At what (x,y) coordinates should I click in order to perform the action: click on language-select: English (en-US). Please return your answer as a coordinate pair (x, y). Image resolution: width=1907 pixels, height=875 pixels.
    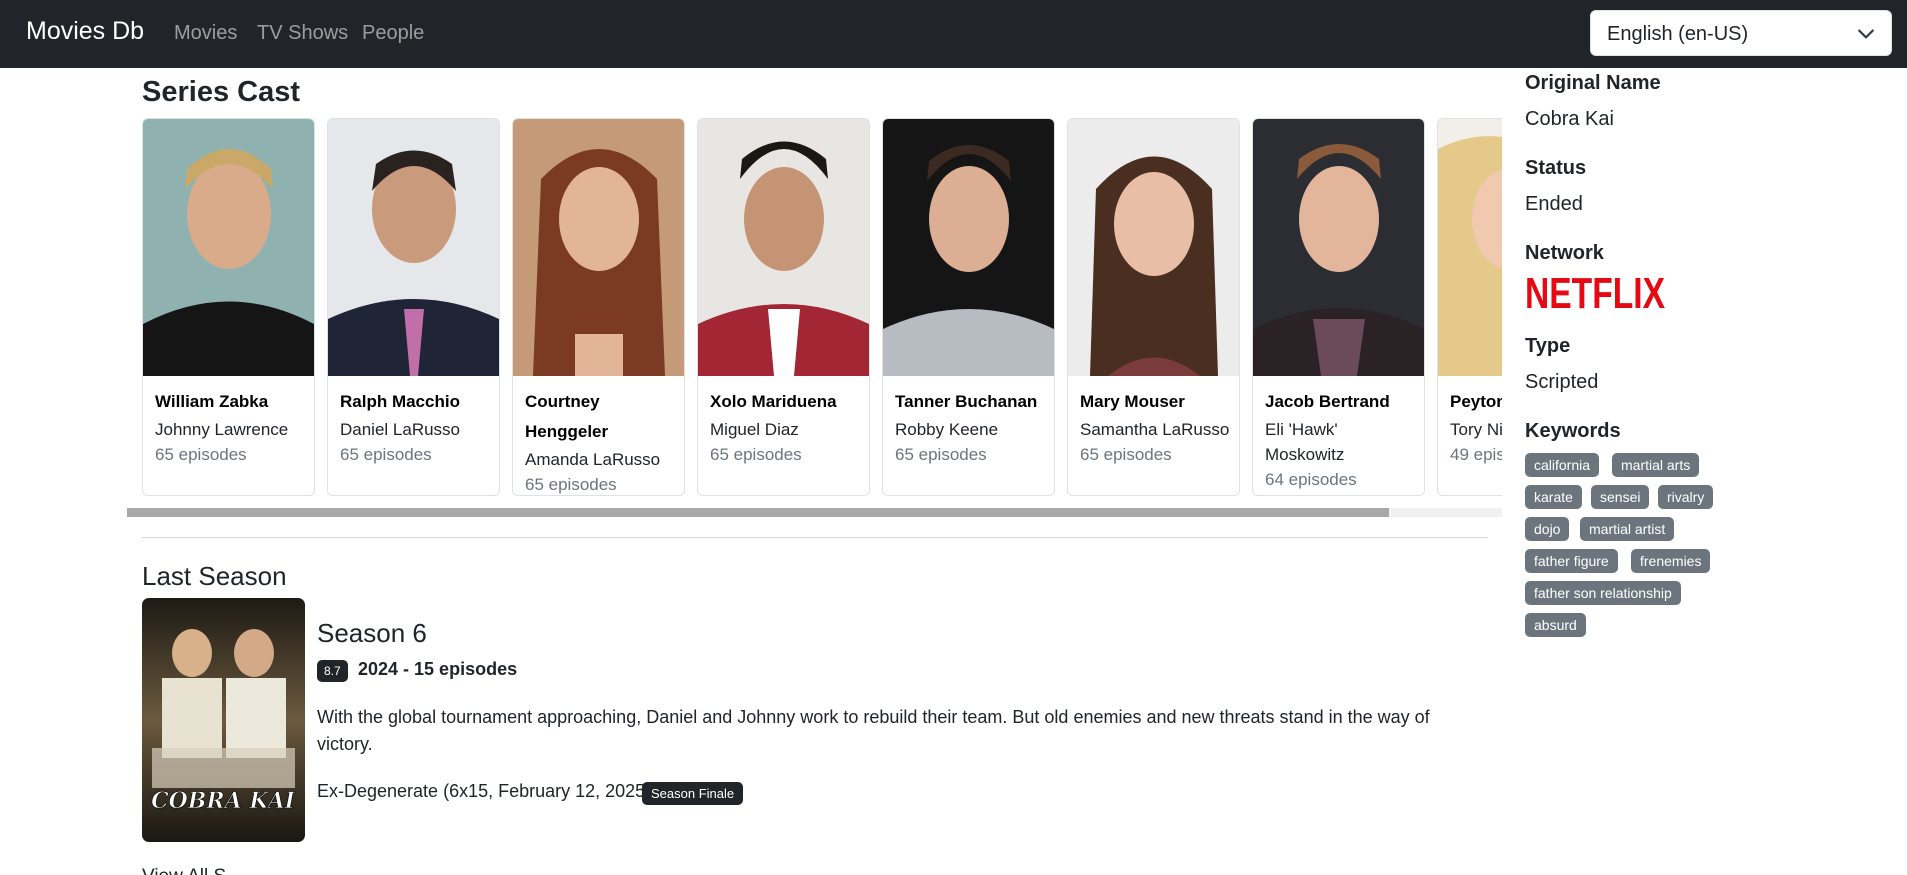
    Looking at the image, I should click on (1741, 33).